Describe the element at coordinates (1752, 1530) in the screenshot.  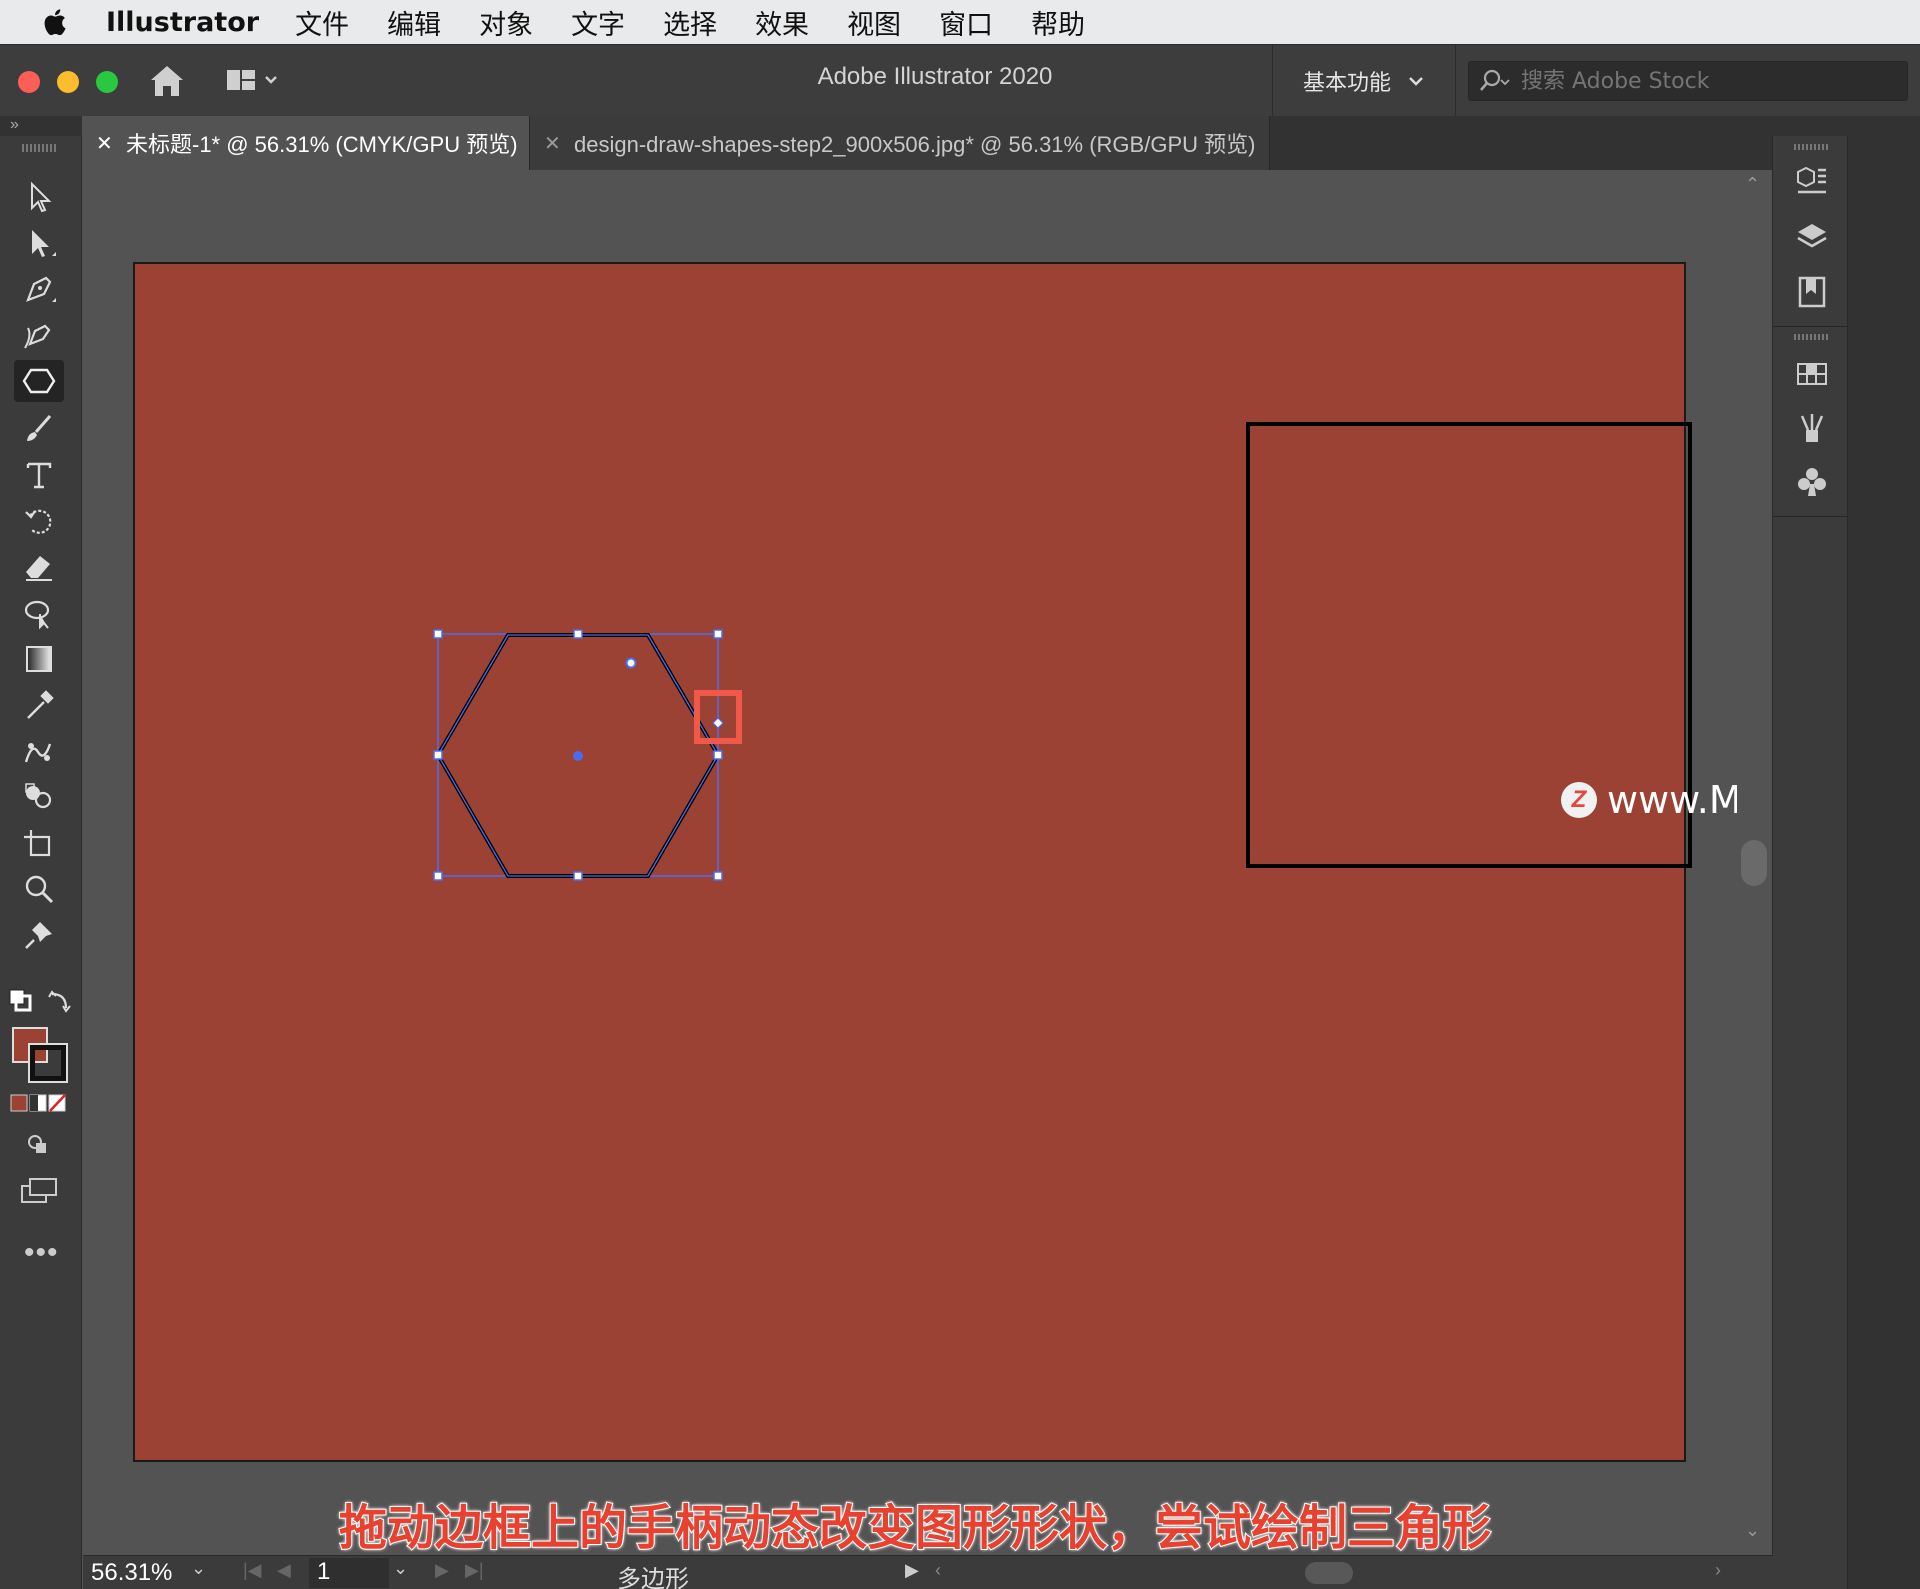
I see `scroll-down-icon: ⌄` at that location.